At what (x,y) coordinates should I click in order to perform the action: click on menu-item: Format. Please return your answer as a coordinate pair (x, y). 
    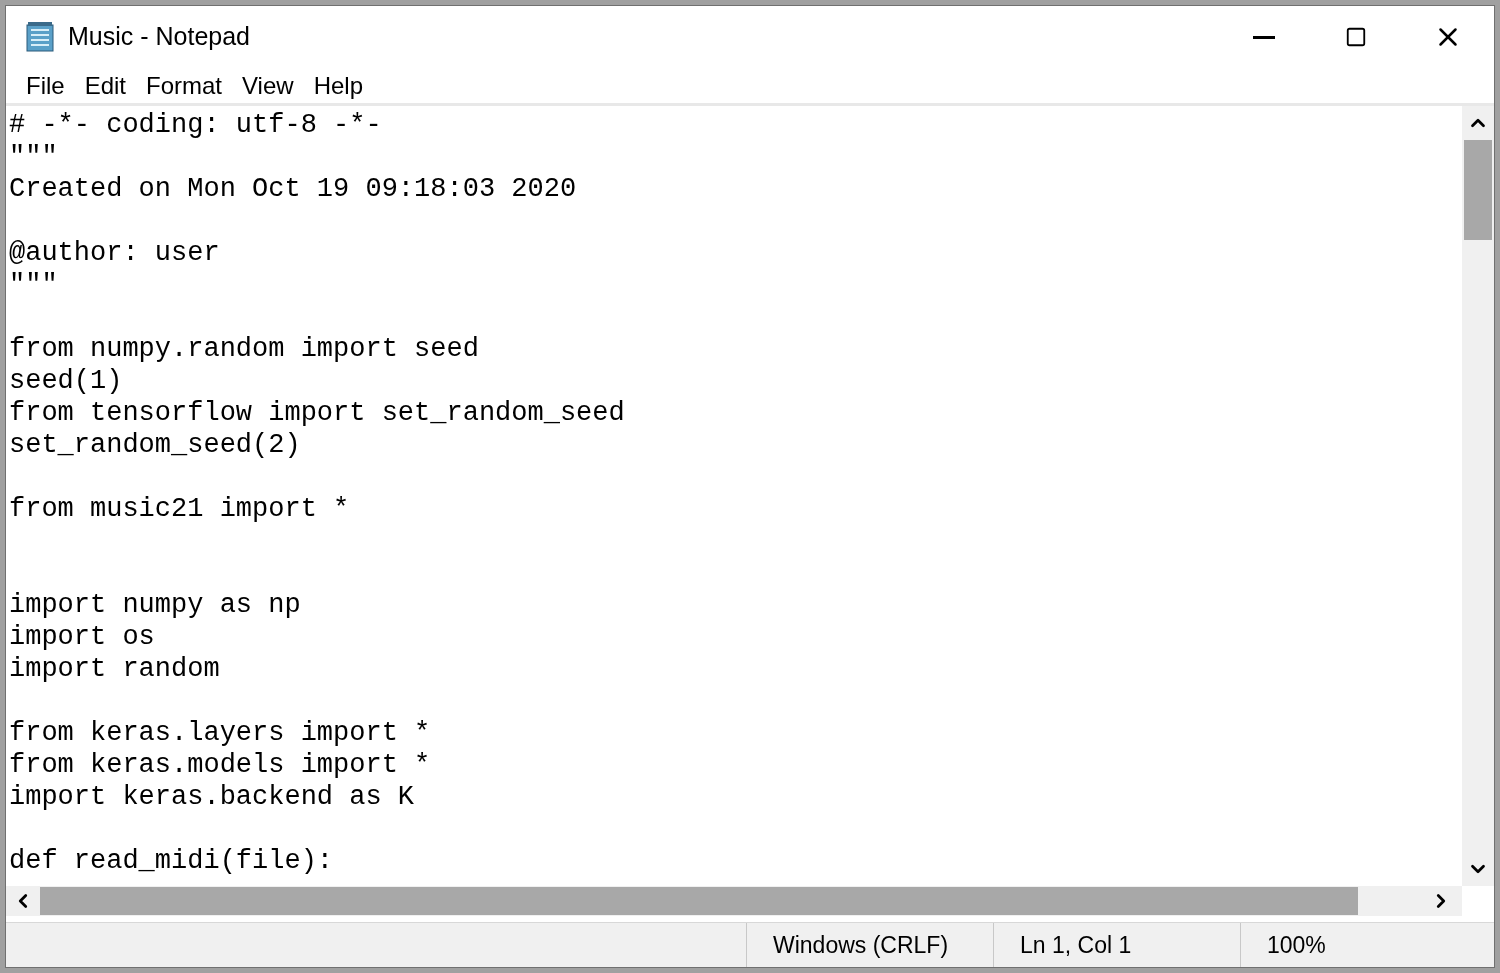
    Looking at the image, I should click on (184, 85).